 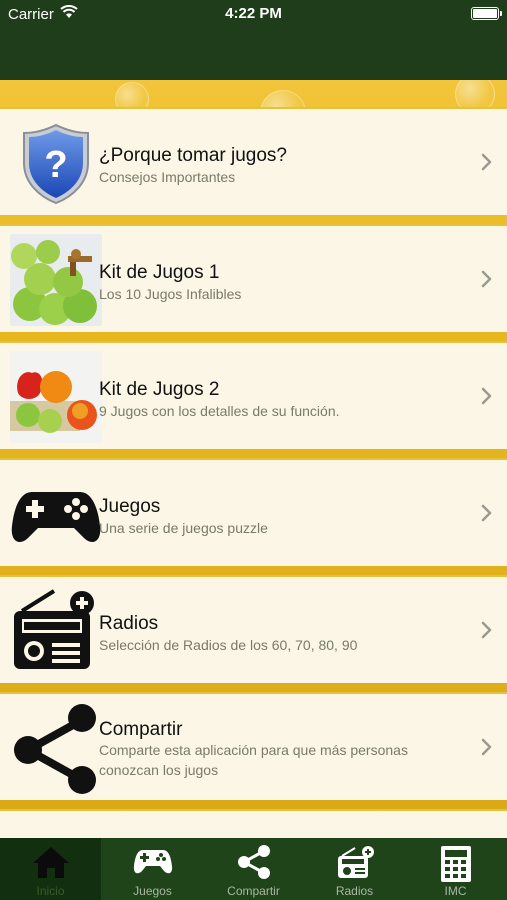 I want to click on tab-imc: IMC, so click(x=455, y=869).